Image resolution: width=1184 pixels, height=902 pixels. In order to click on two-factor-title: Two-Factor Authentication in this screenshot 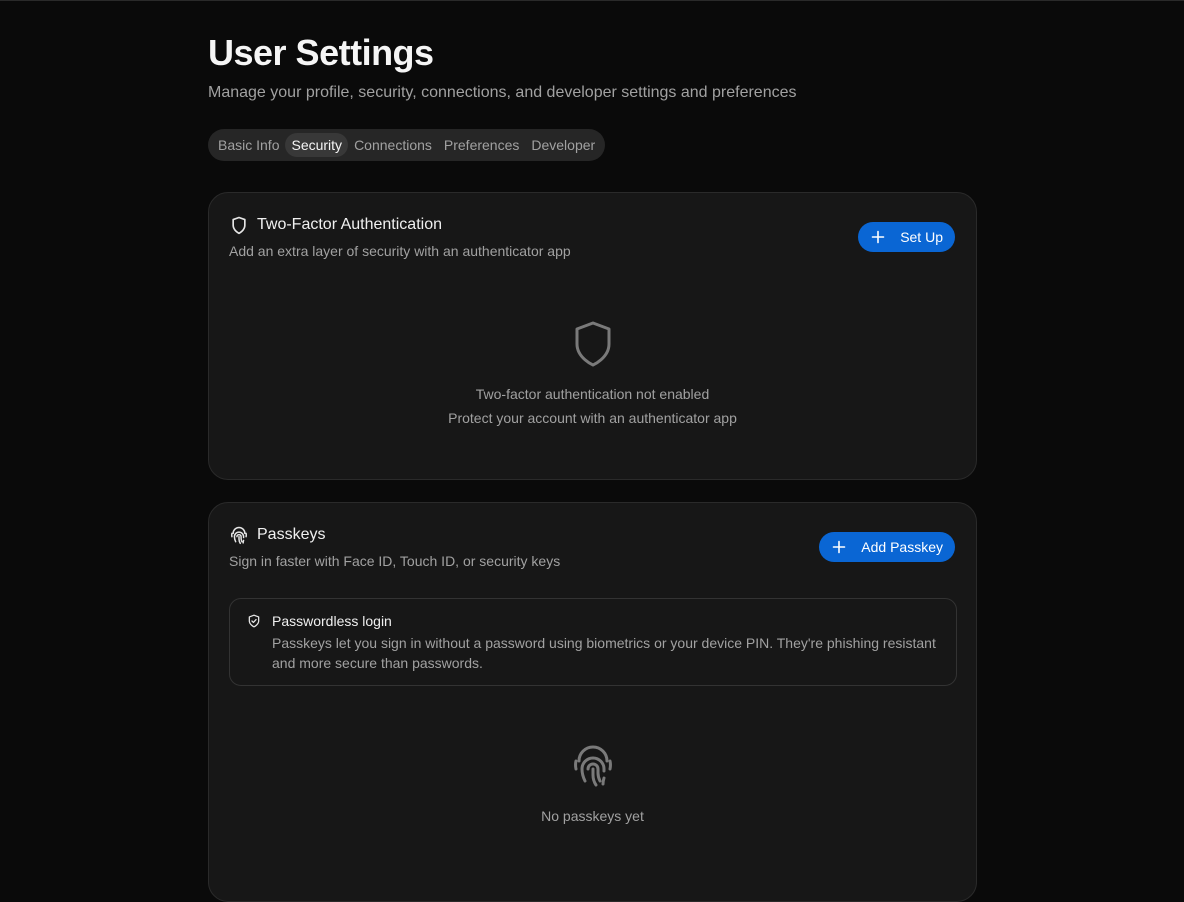, I will do `click(349, 224)`.